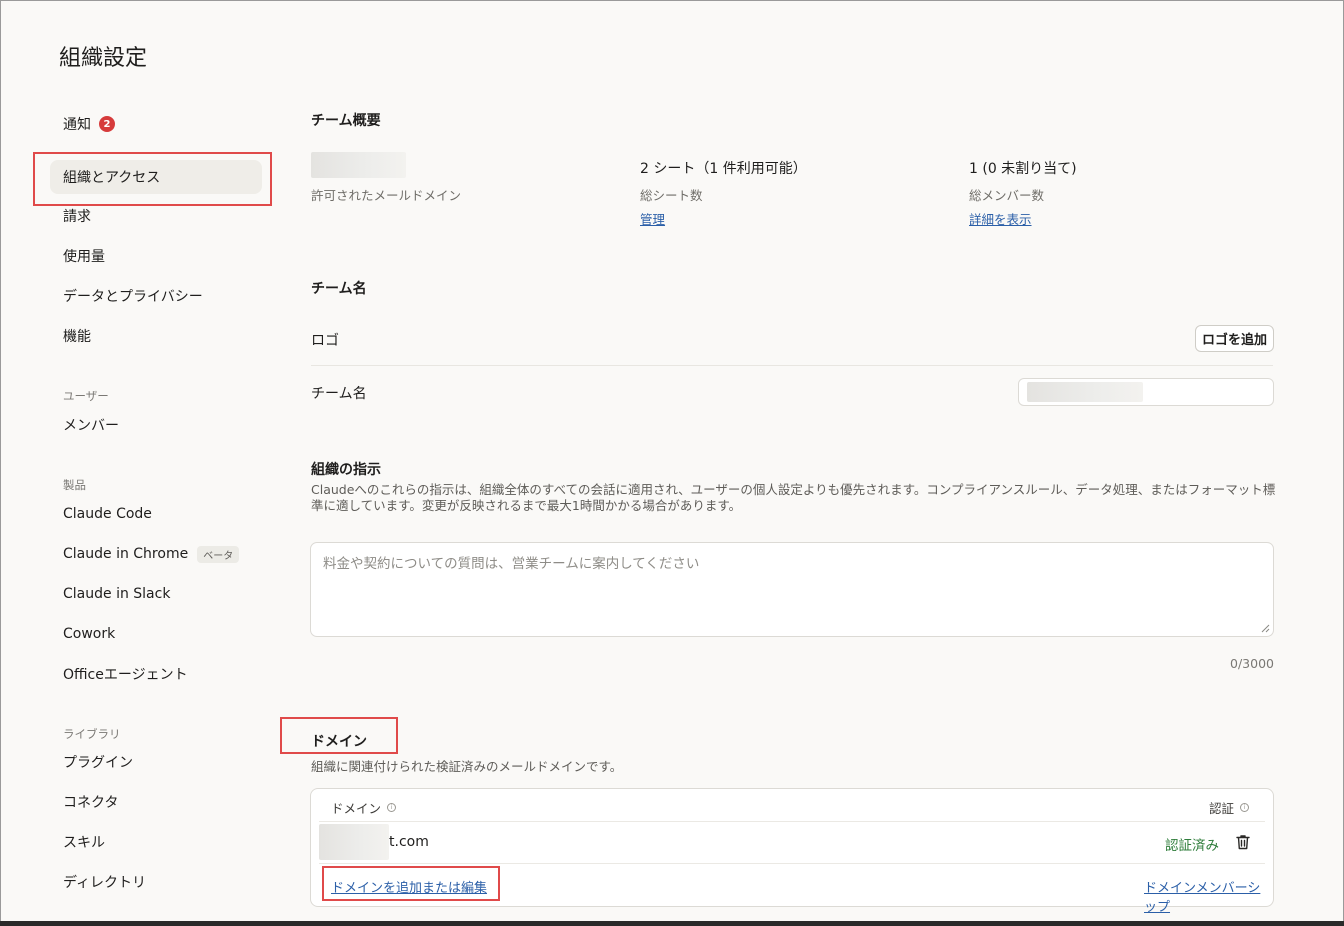 The height and width of the screenshot is (926, 1344). I want to click on sidebar-item-label: データとプライバシー, so click(133, 297).